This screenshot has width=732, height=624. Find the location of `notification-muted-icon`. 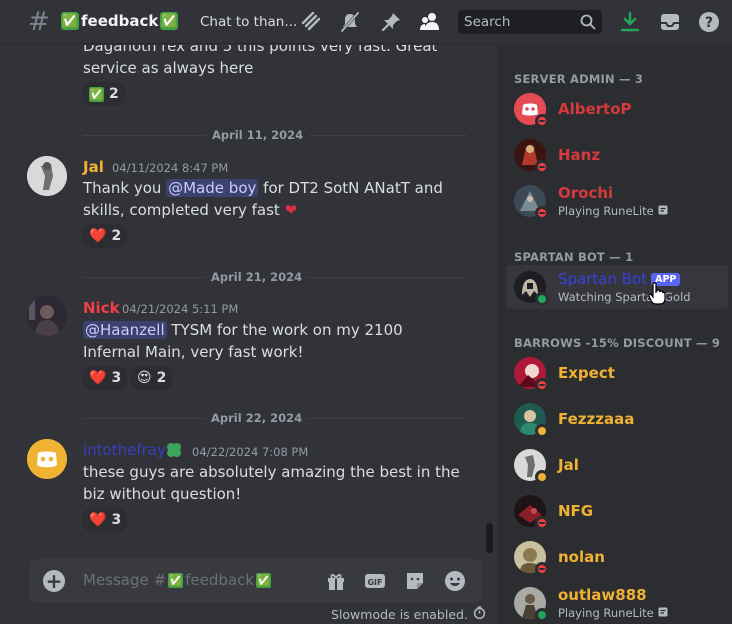

notification-muted-icon is located at coordinates (350, 22).